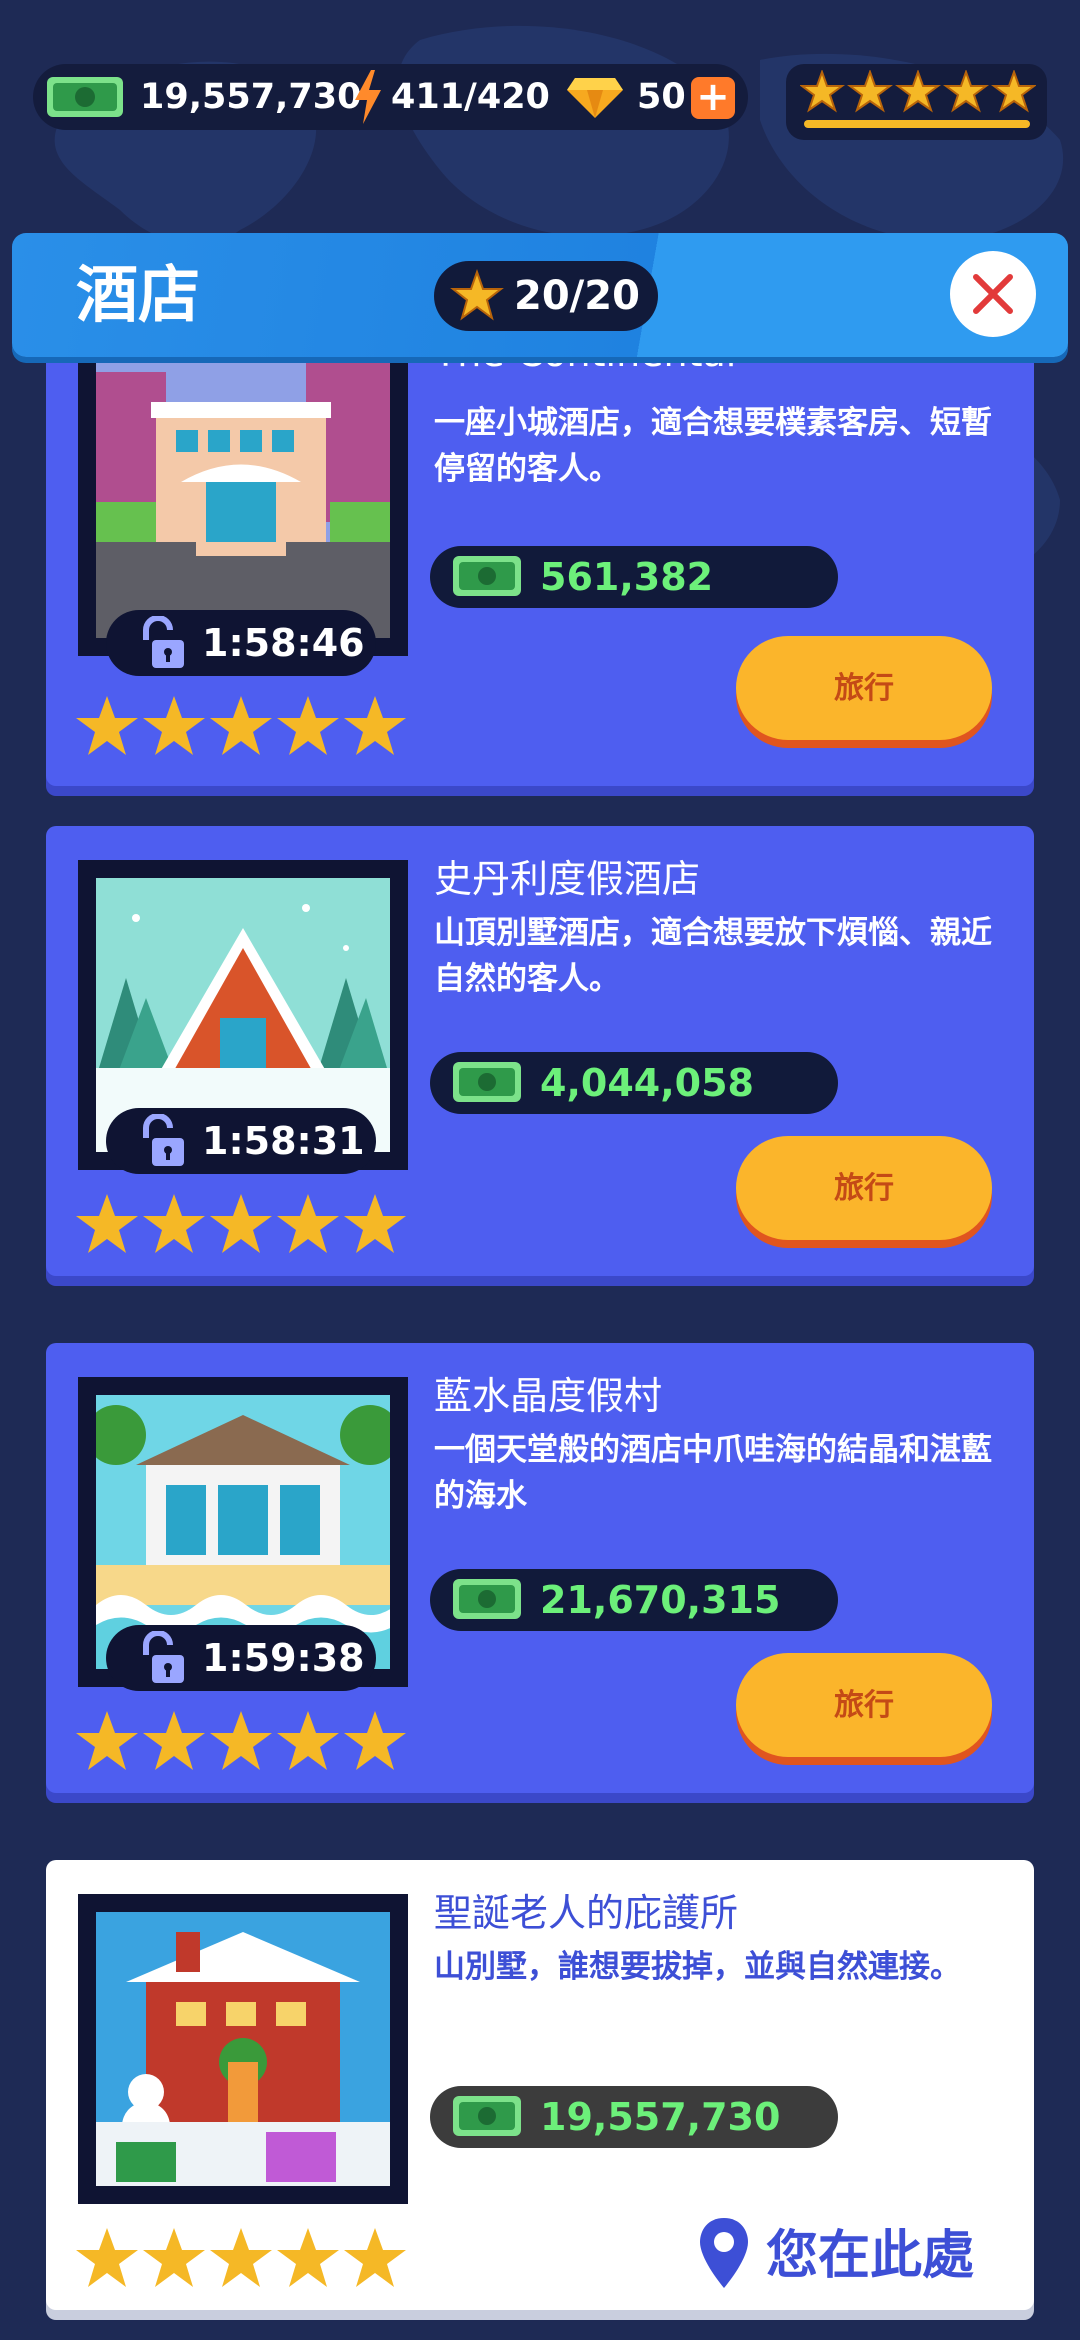 This screenshot has height=2340, width=1080. What do you see at coordinates (368, 97) in the screenshot?
I see `energy-bolt-icon` at bounding box center [368, 97].